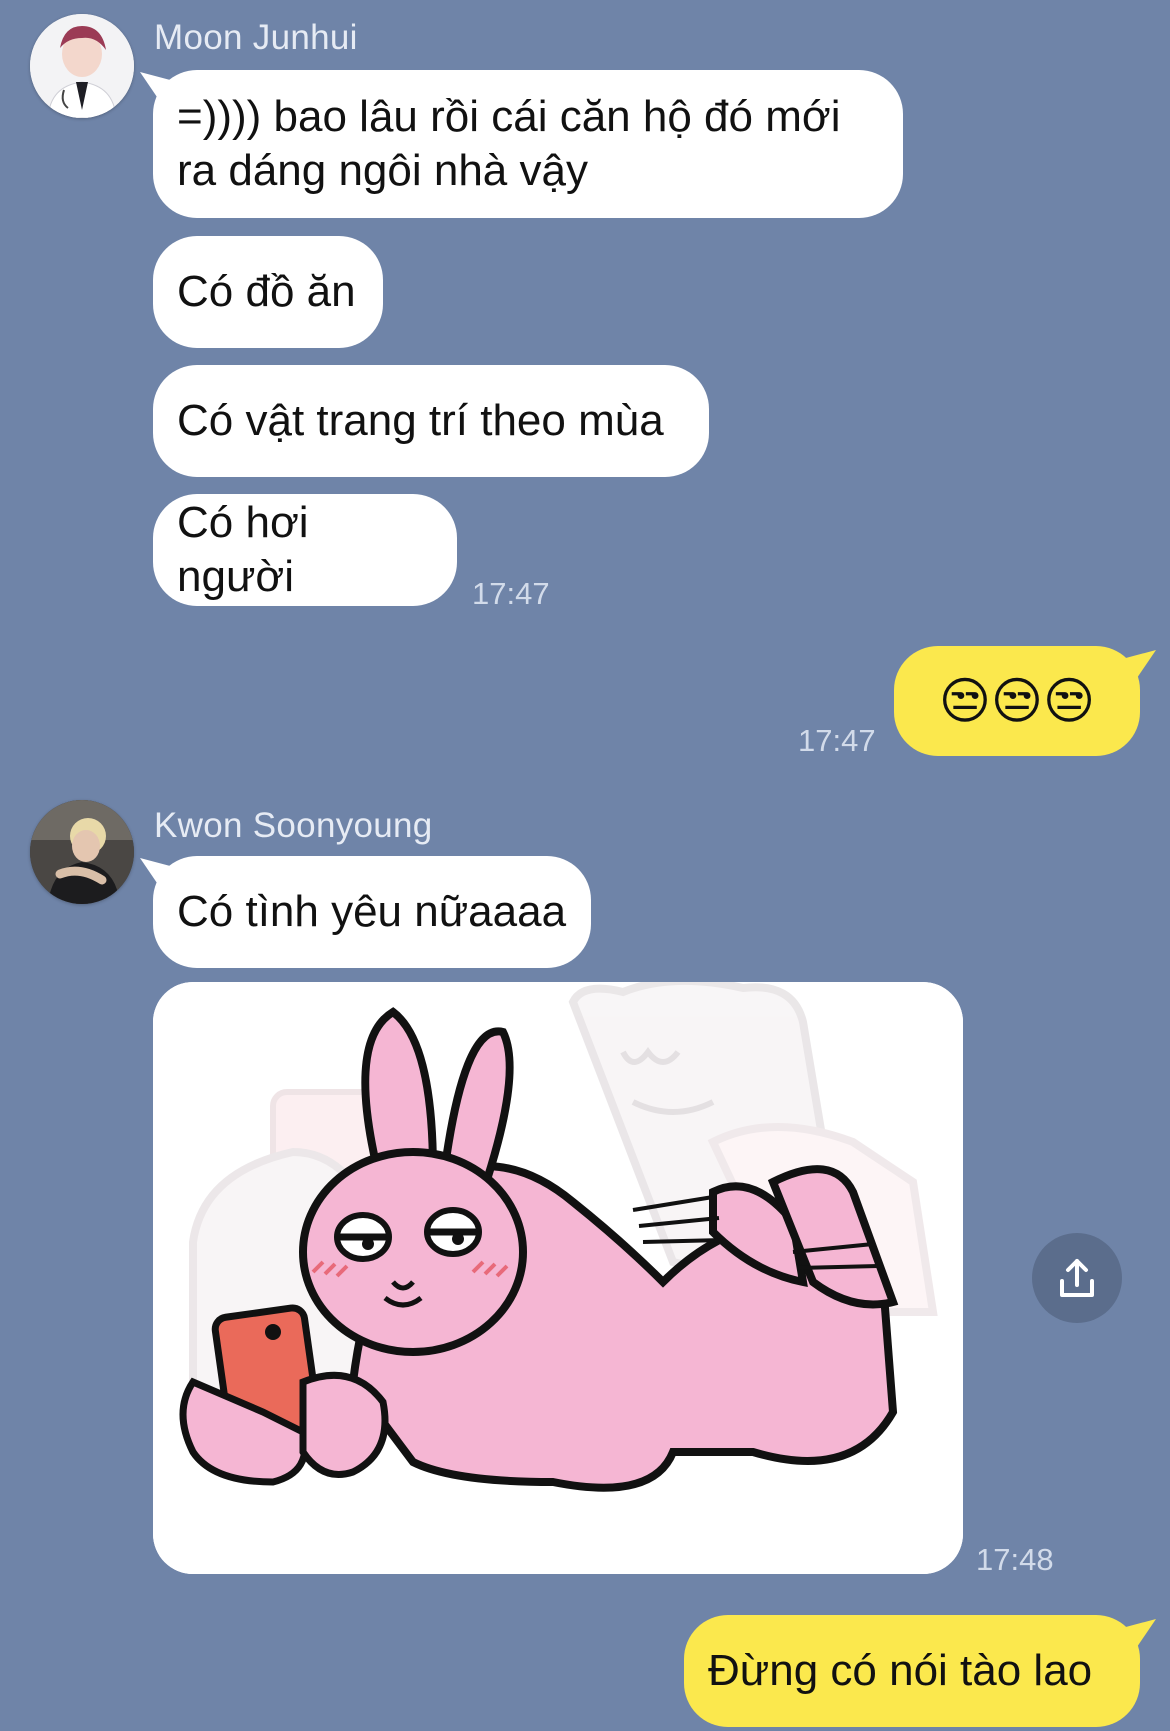  I want to click on unamused-face-emoji: 😒😒😒, so click(1017, 701).